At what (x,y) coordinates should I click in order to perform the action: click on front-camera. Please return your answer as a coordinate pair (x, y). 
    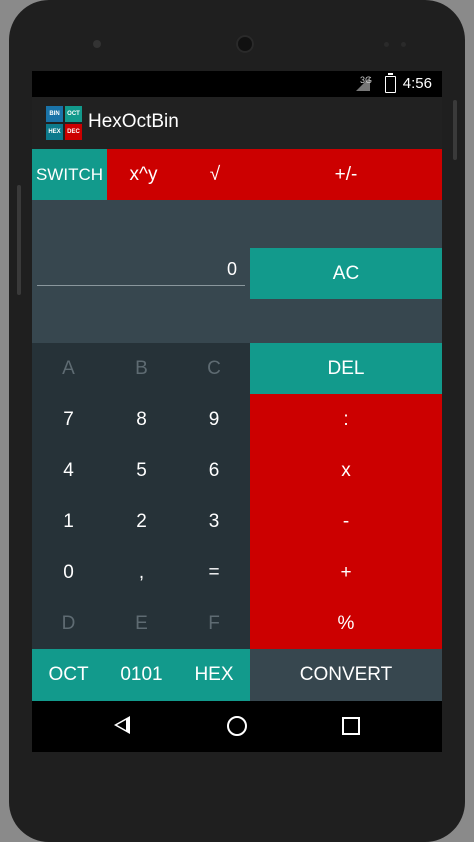
    Looking at the image, I should click on (97, 44).